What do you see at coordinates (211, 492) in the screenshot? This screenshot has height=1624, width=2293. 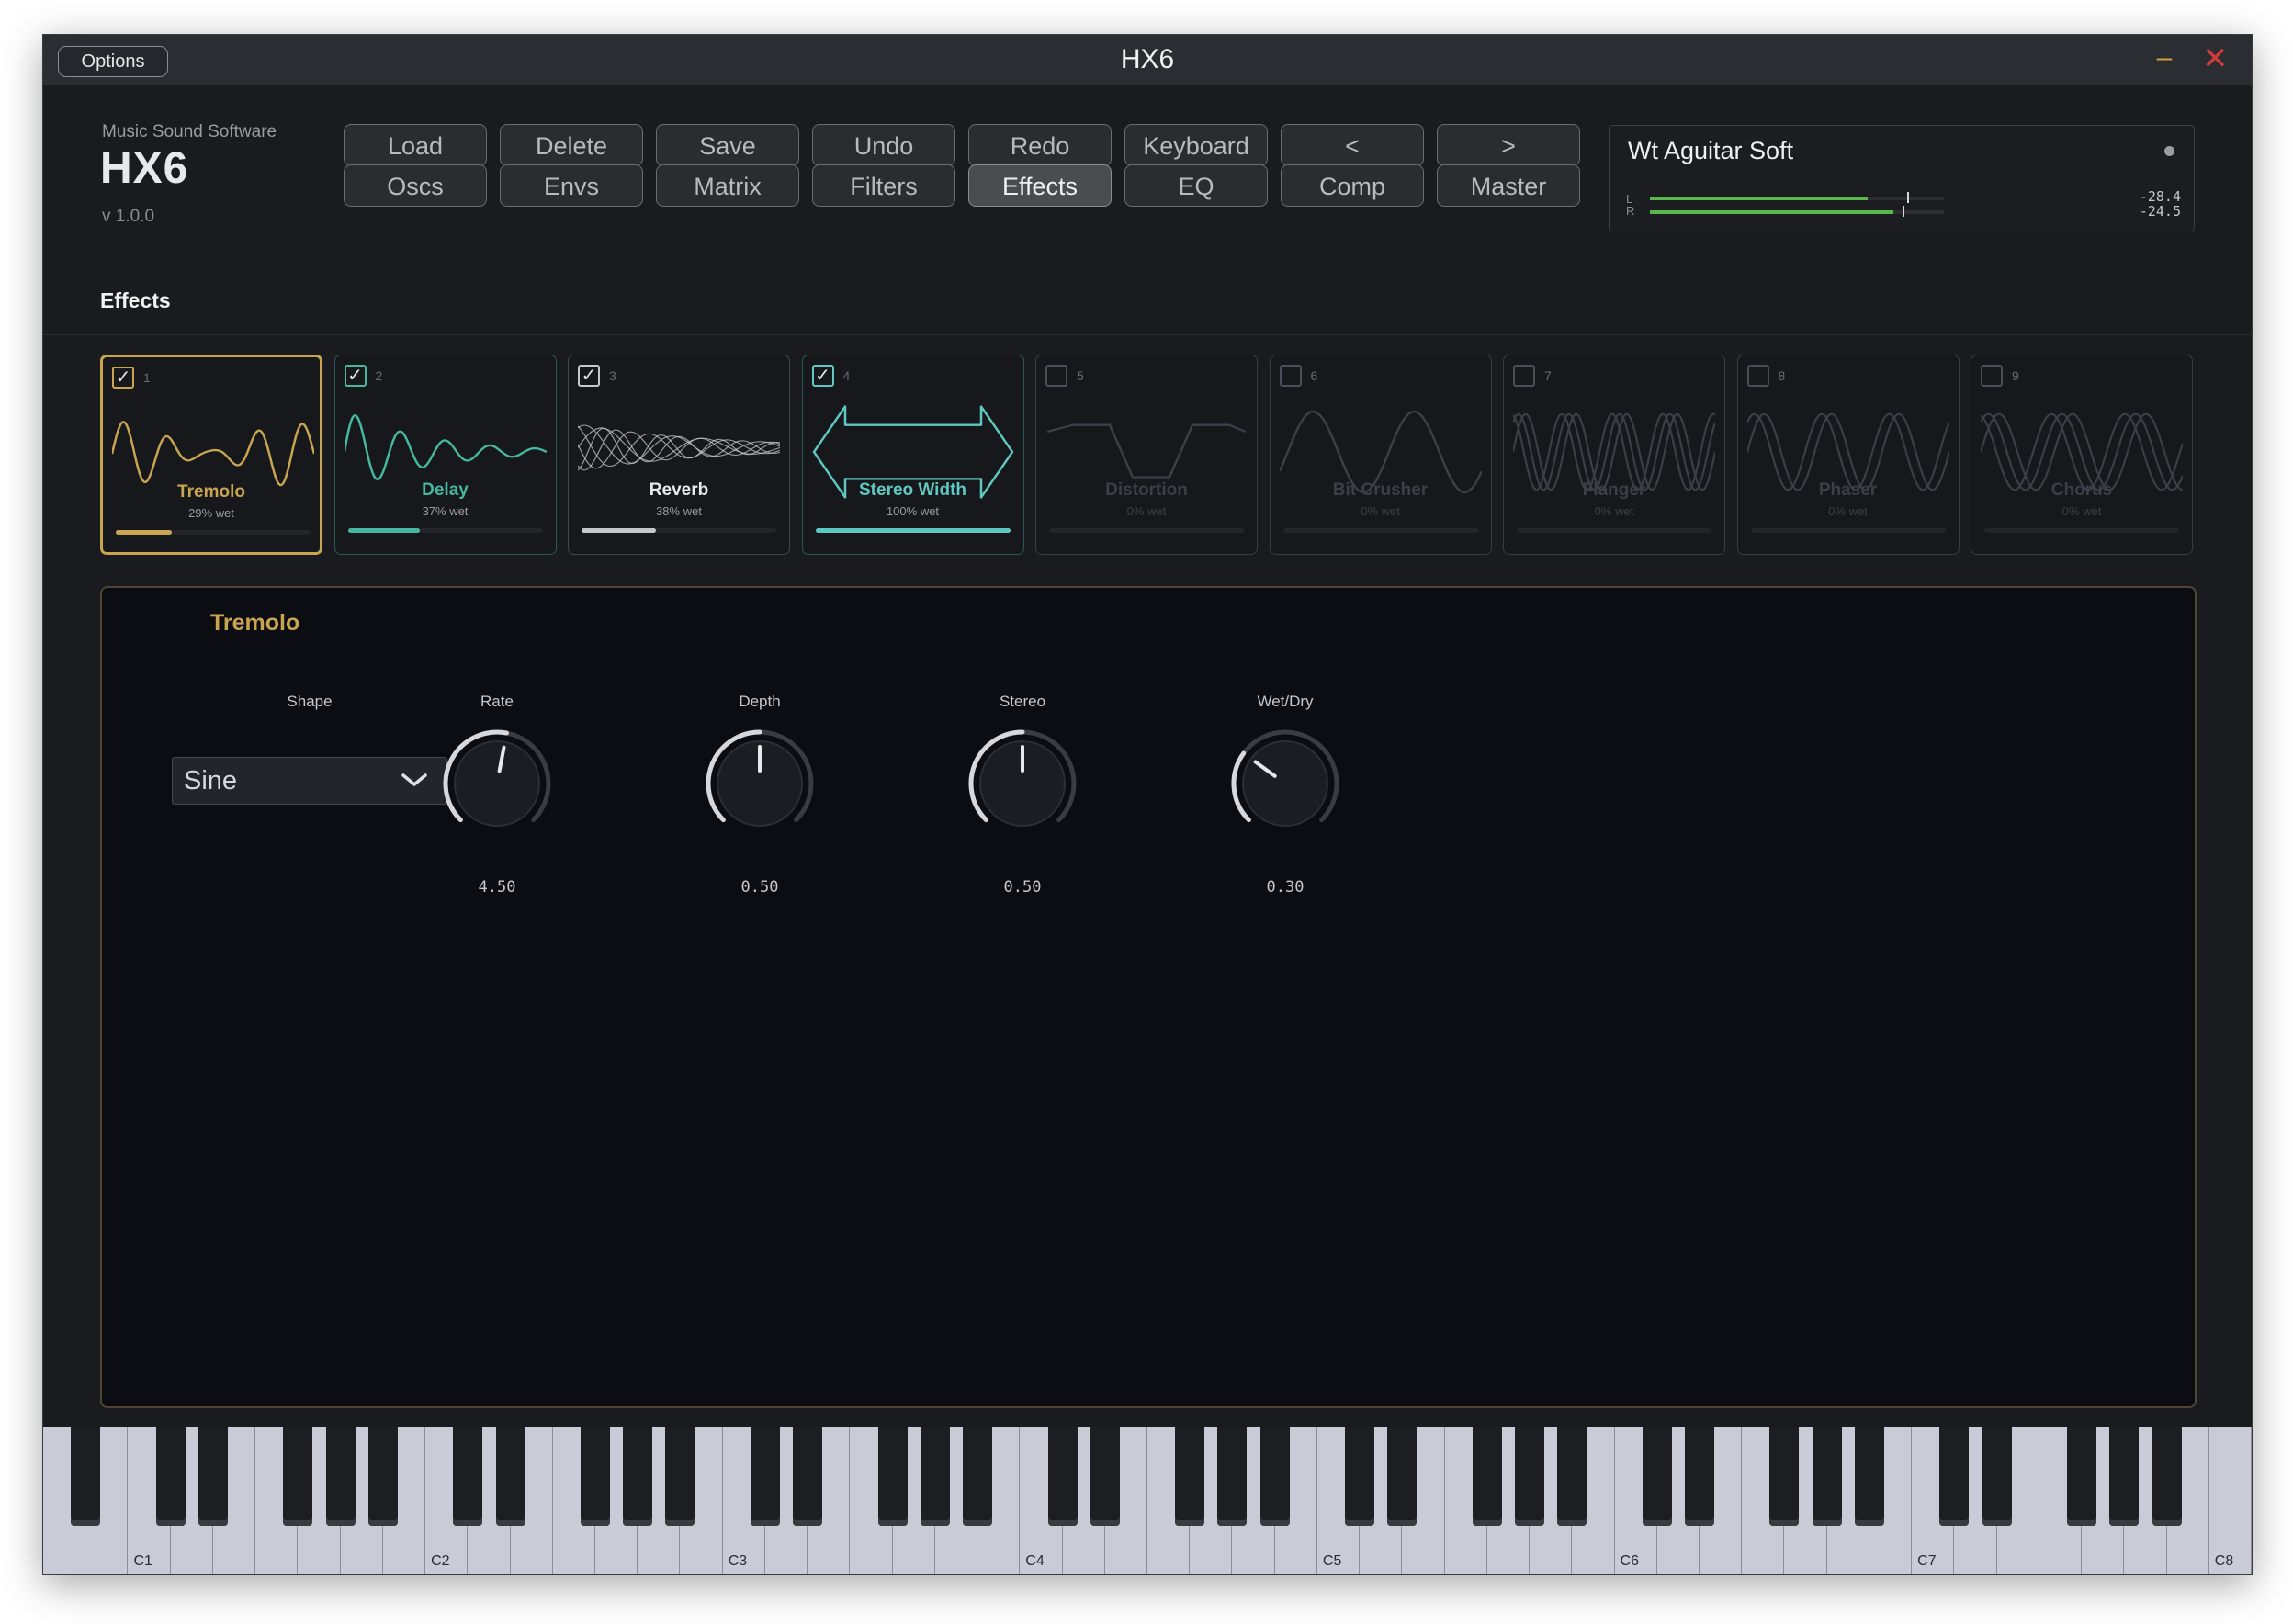 I see `slot-name: Tremolo` at bounding box center [211, 492].